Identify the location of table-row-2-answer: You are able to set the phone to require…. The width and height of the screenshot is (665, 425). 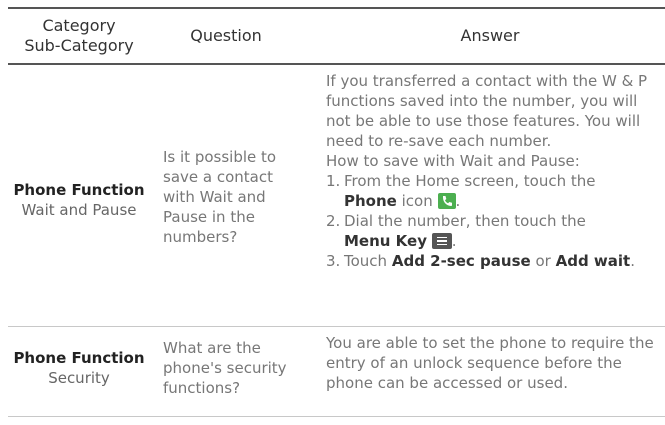
(490, 363).